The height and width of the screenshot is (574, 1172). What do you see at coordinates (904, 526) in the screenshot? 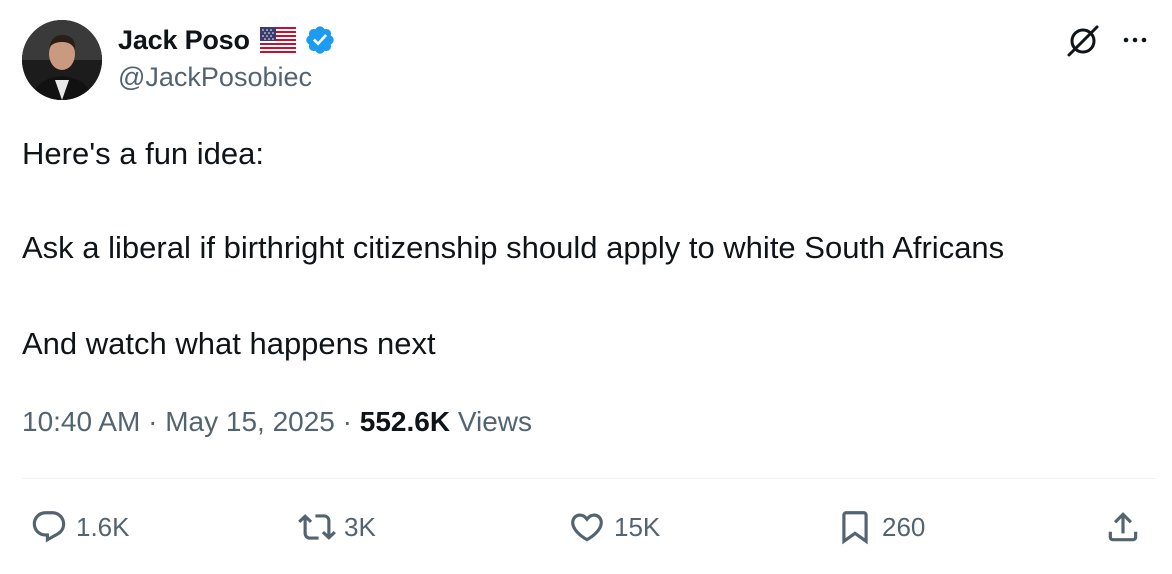
I see `bookmark-count: 260` at bounding box center [904, 526].